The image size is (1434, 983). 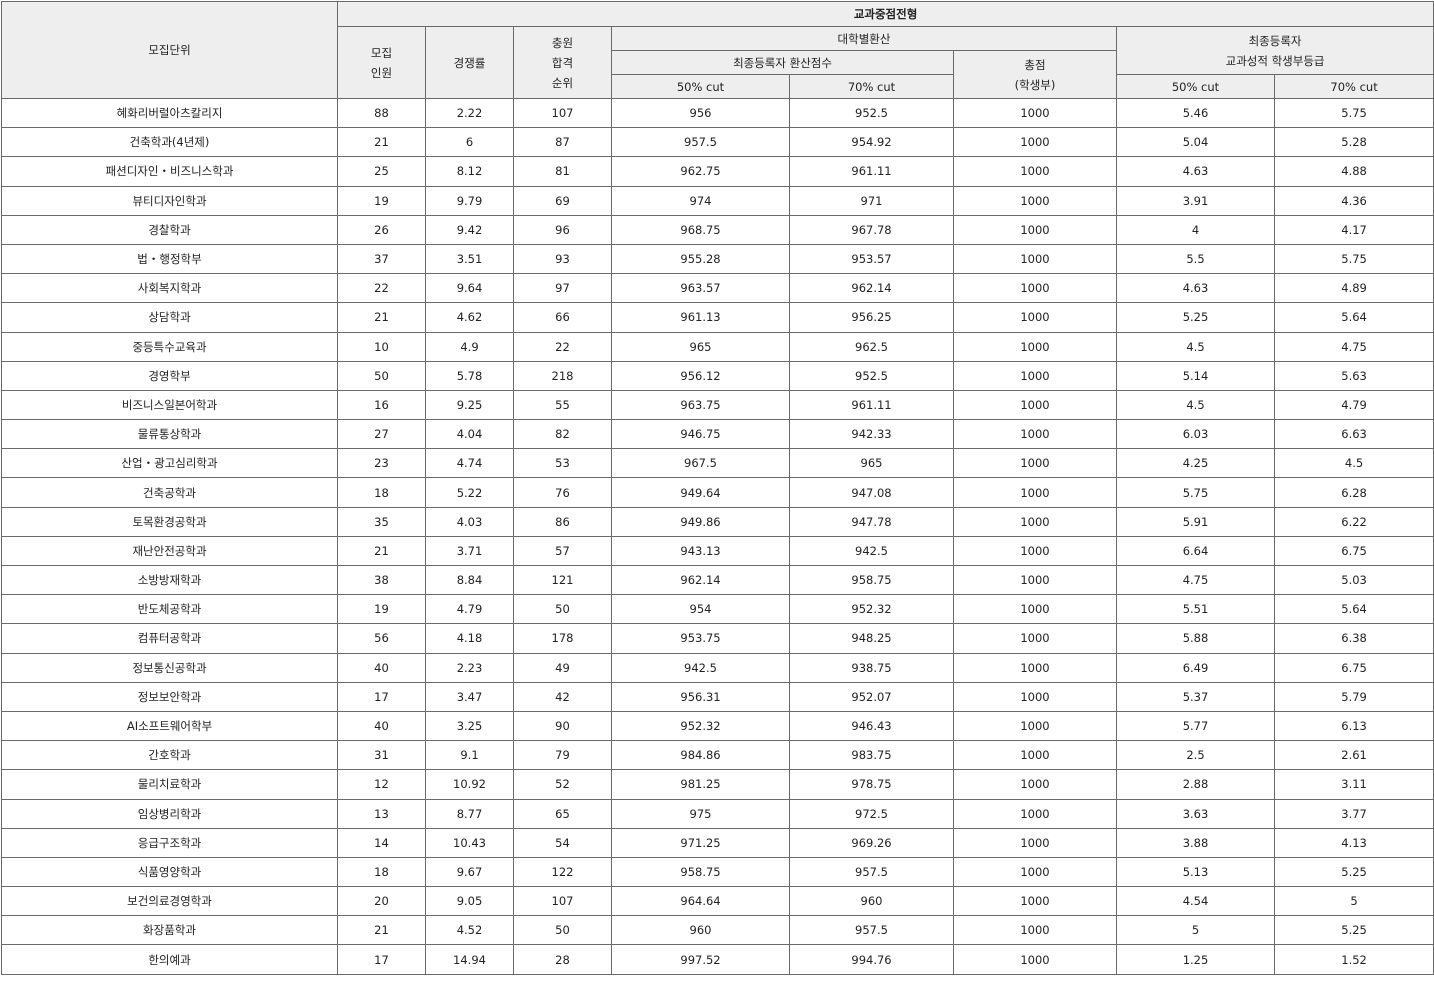 What do you see at coordinates (469, 405) in the screenshot?
I see `cell-ratio: 9.25` at bounding box center [469, 405].